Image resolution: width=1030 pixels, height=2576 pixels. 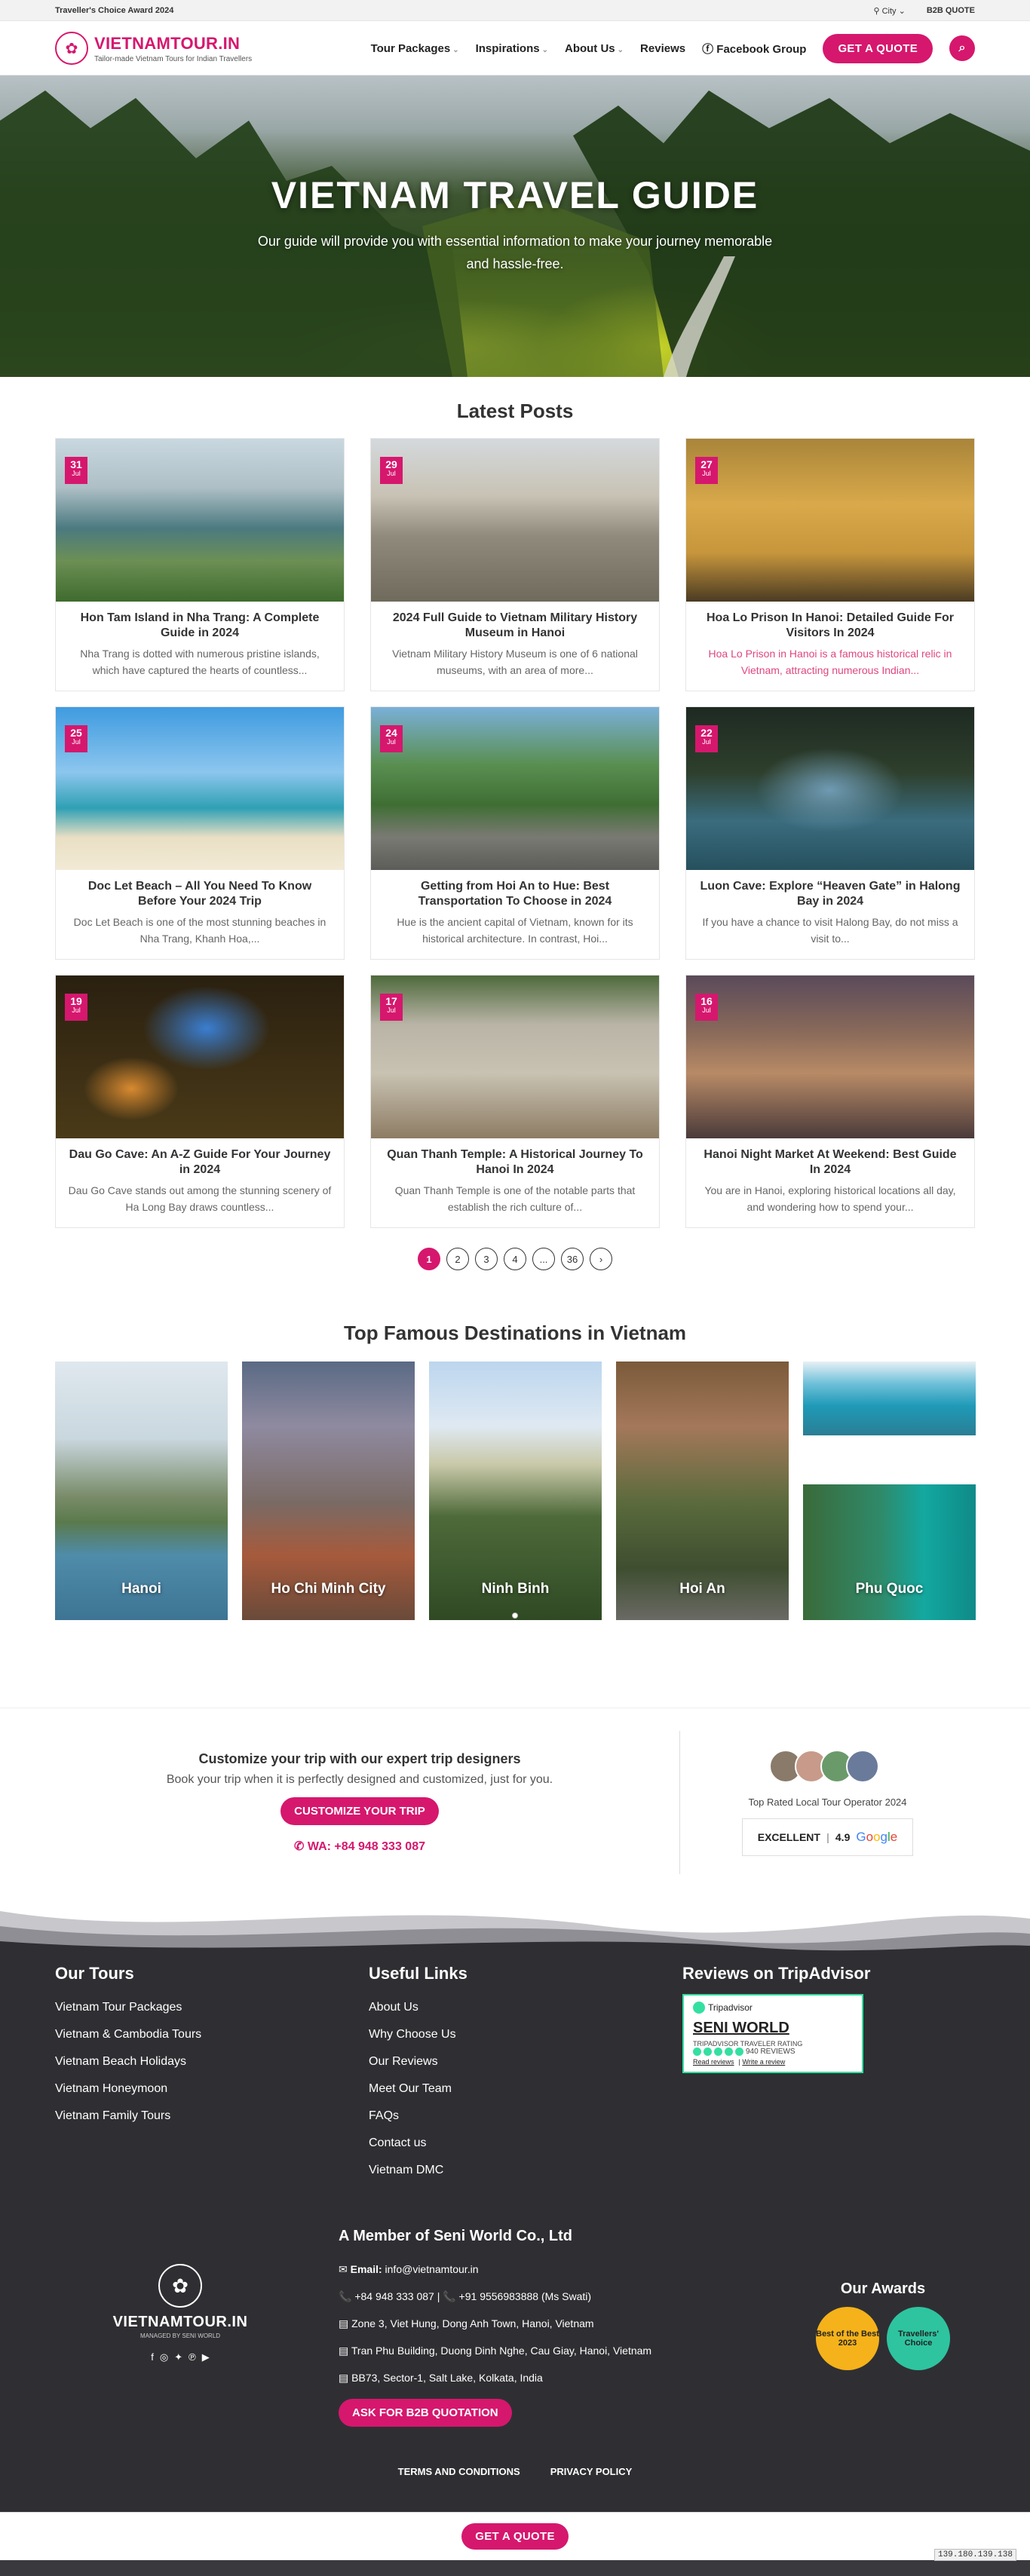 I want to click on twitter-icon: ✦, so click(x=178, y=2357).